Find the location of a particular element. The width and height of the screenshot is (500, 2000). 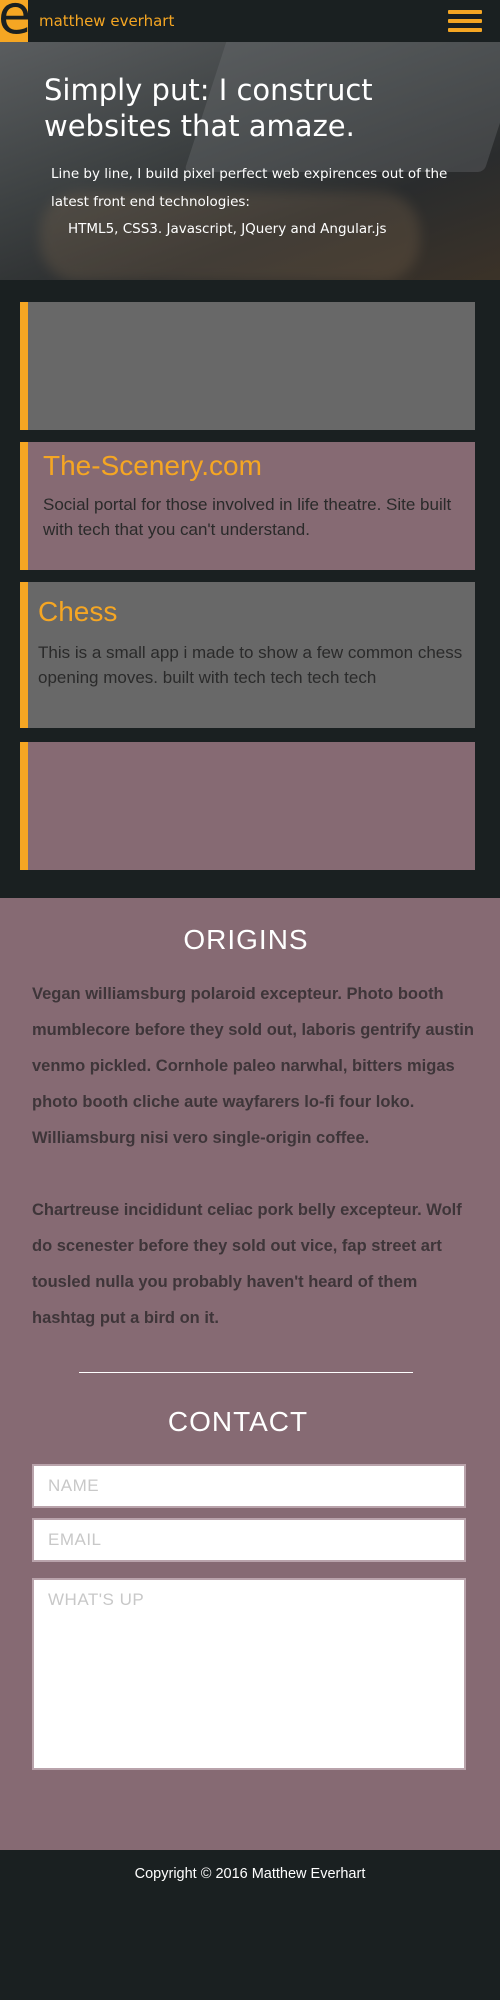

email-field is located at coordinates (249, 1540).